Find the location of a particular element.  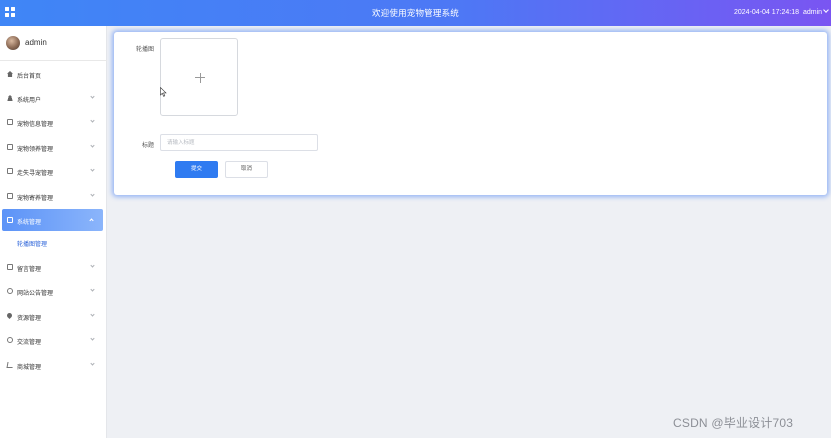

mouse-cursor-icon is located at coordinates (163, 92).